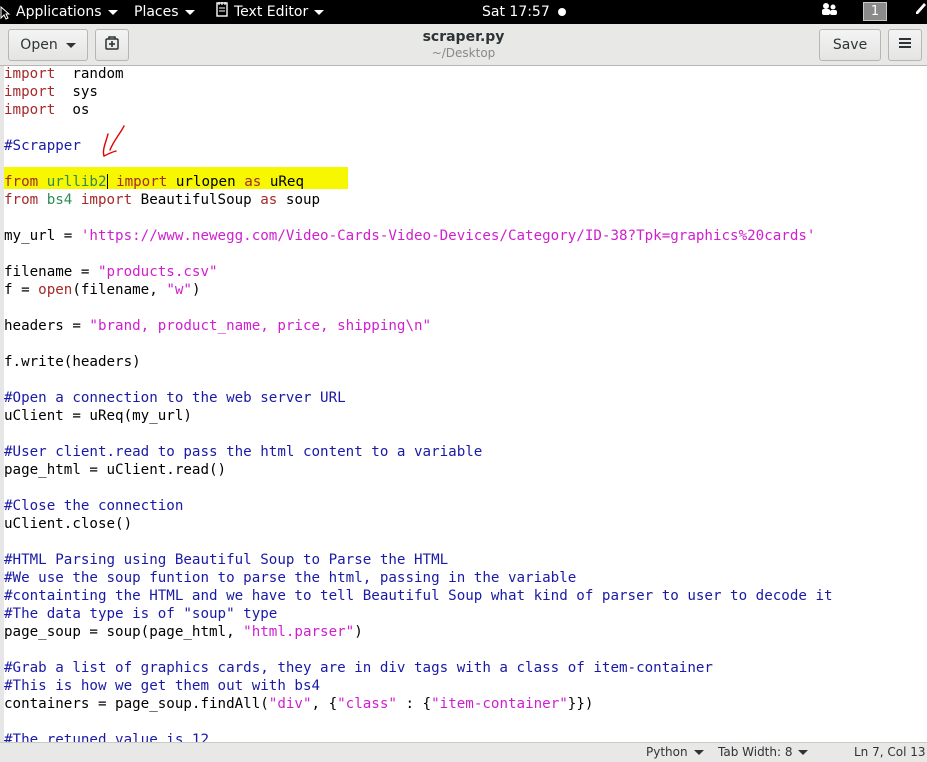 The width and height of the screenshot is (927, 762). I want to click on code-line: #The data type is of "soup" type, so click(418, 614).